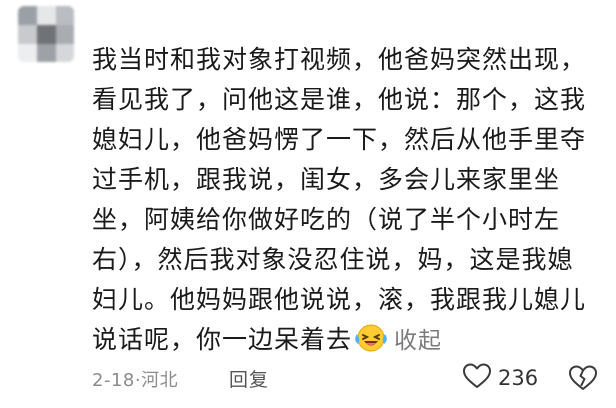 The image size is (616, 408). What do you see at coordinates (326, 219) in the screenshot?
I see `comment-line: 坐，阿姨给你做好吃的（说了半个小时左` at bounding box center [326, 219].